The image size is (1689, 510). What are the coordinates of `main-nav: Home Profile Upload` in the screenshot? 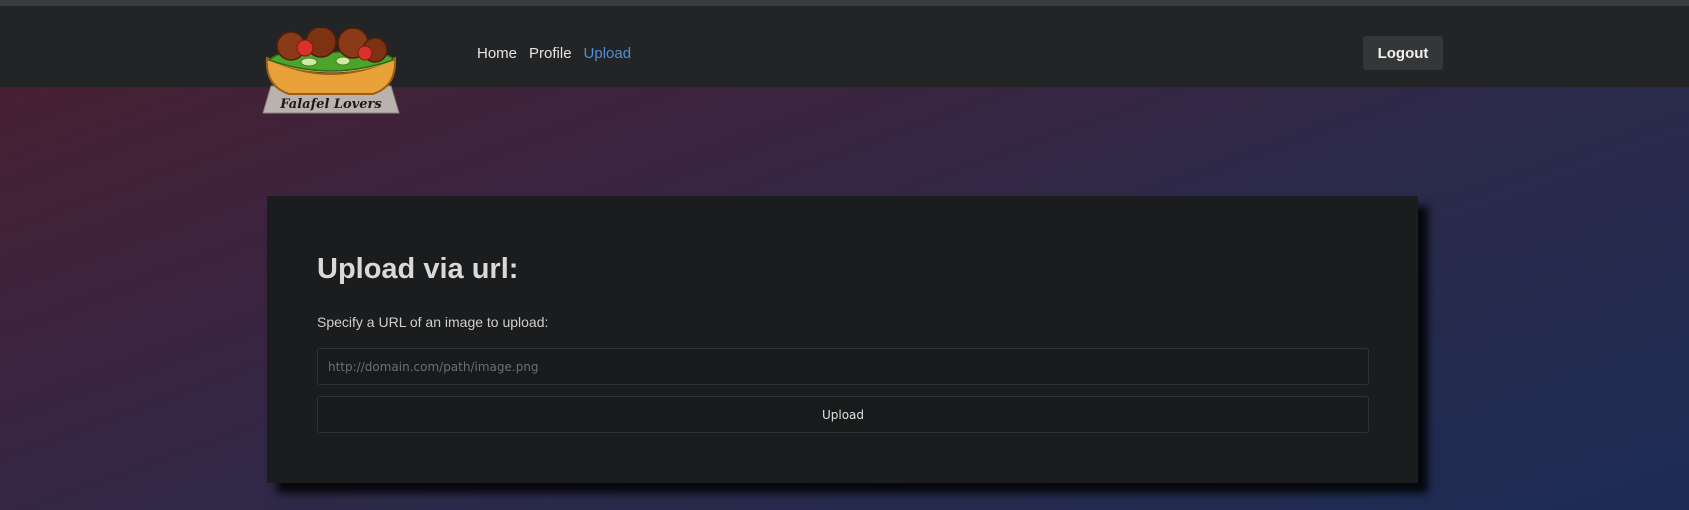 It's located at (554, 53).